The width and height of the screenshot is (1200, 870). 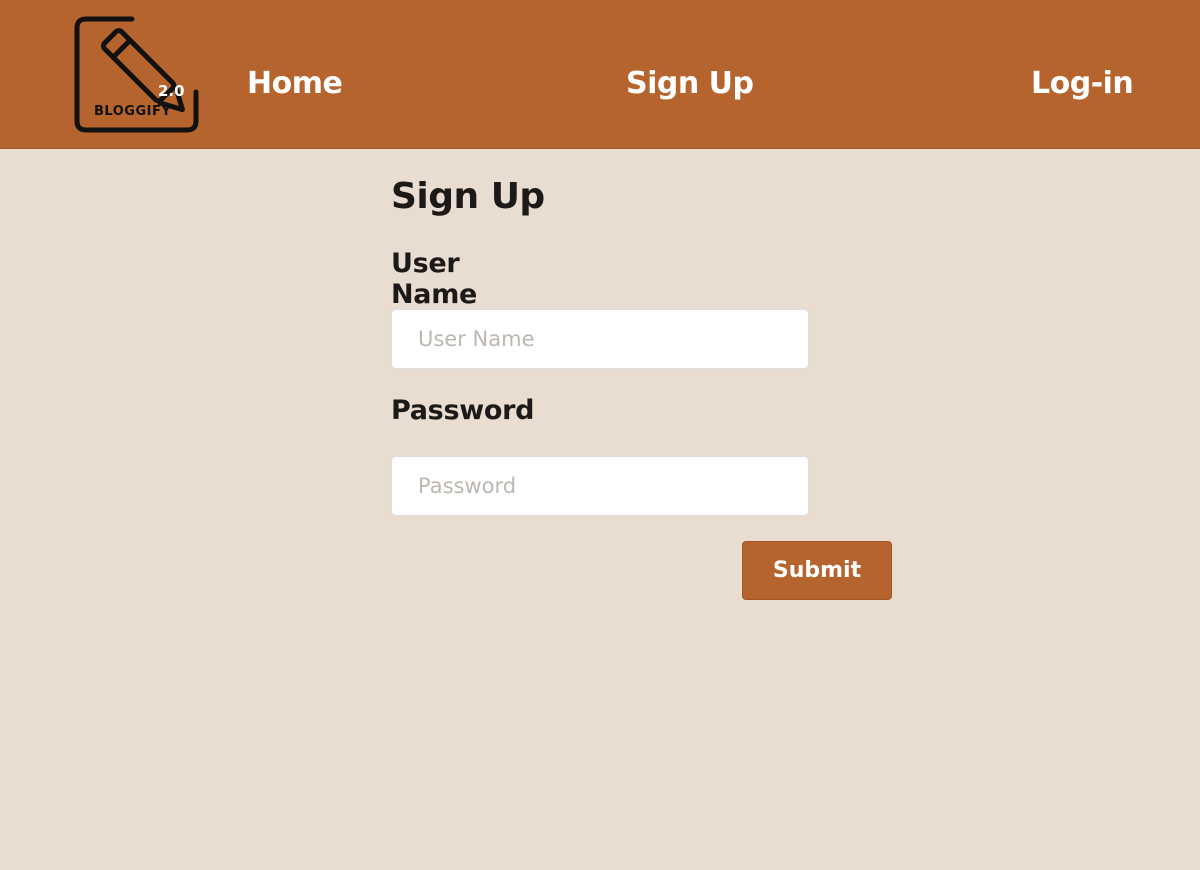 I want to click on nav-home: Home, so click(x=295, y=83).